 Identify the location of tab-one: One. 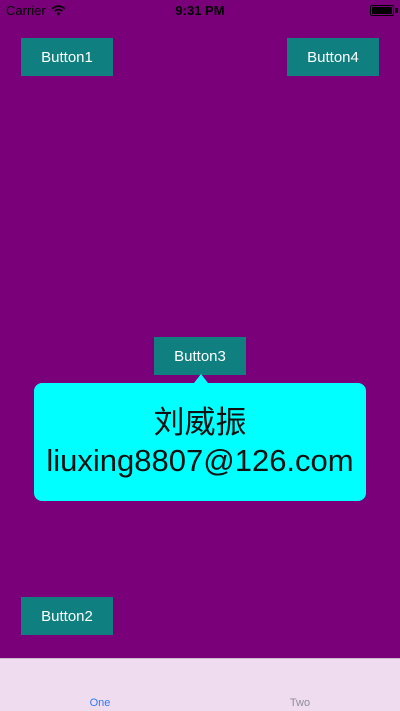
(100, 685).